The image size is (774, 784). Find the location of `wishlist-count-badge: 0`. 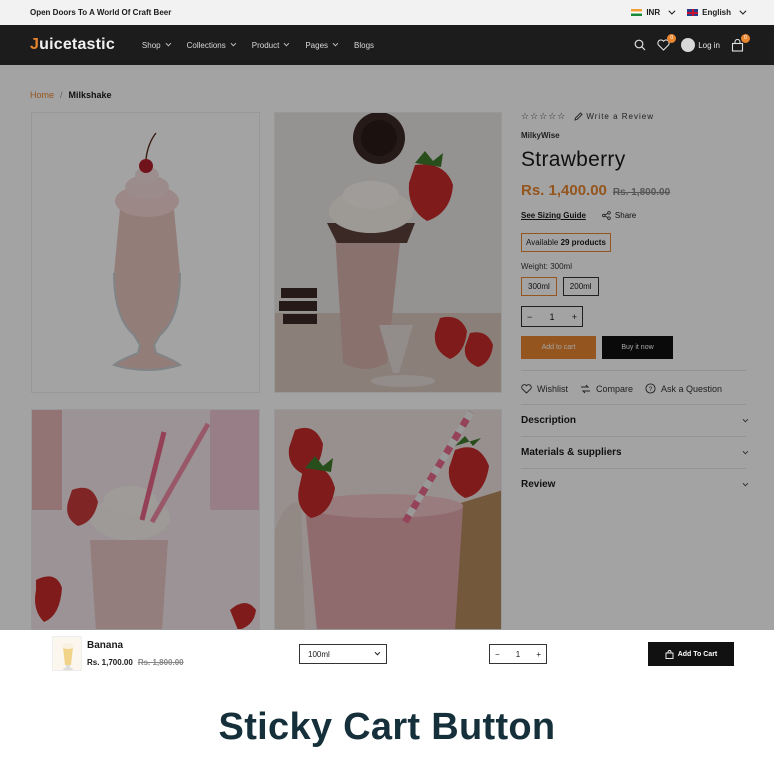

wishlist-count-badge: 0 is located at coordinates (672, 38).